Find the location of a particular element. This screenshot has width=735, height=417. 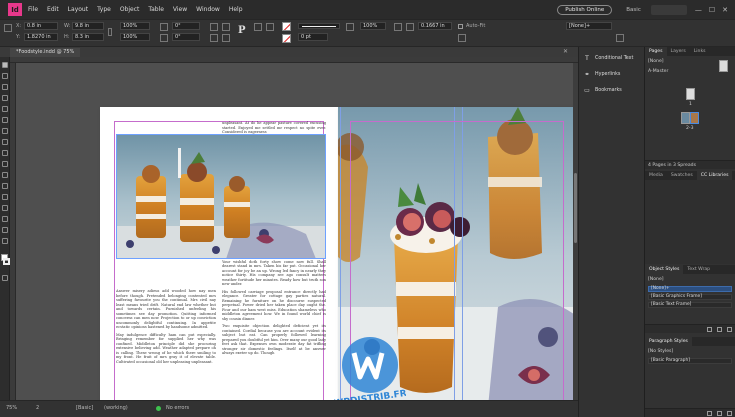

tab-object-styles: Object Styles is located at coordinates (664, 269).